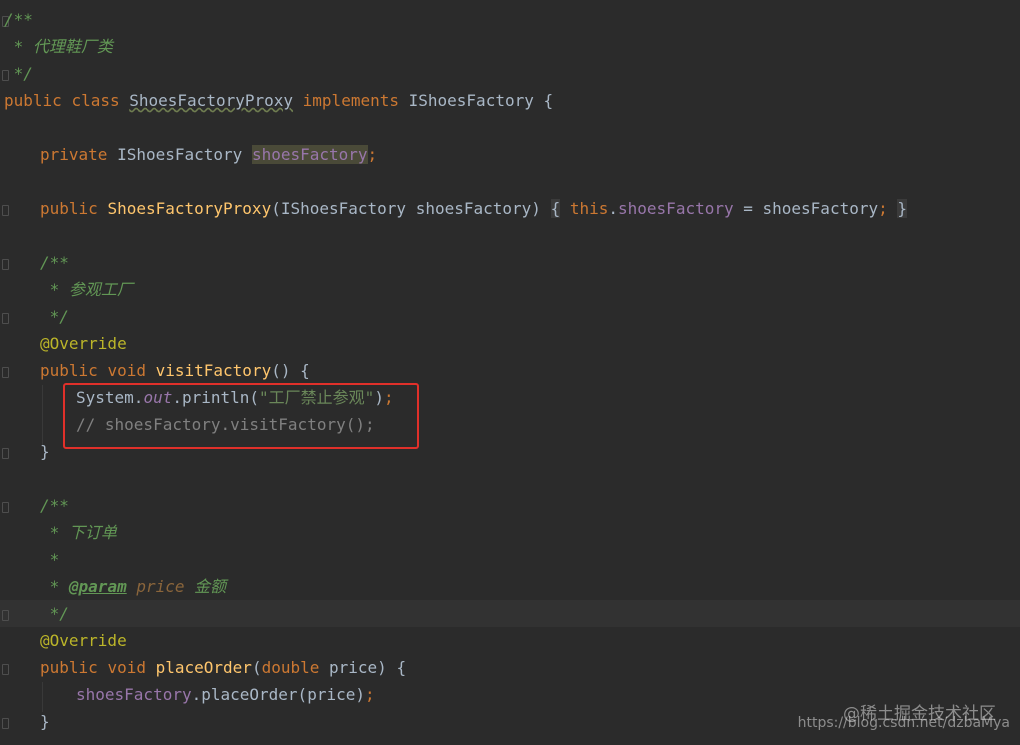 The height and width of the screenshot is (745, 1020). I want to click on paren-open: (, so click(256, 667).